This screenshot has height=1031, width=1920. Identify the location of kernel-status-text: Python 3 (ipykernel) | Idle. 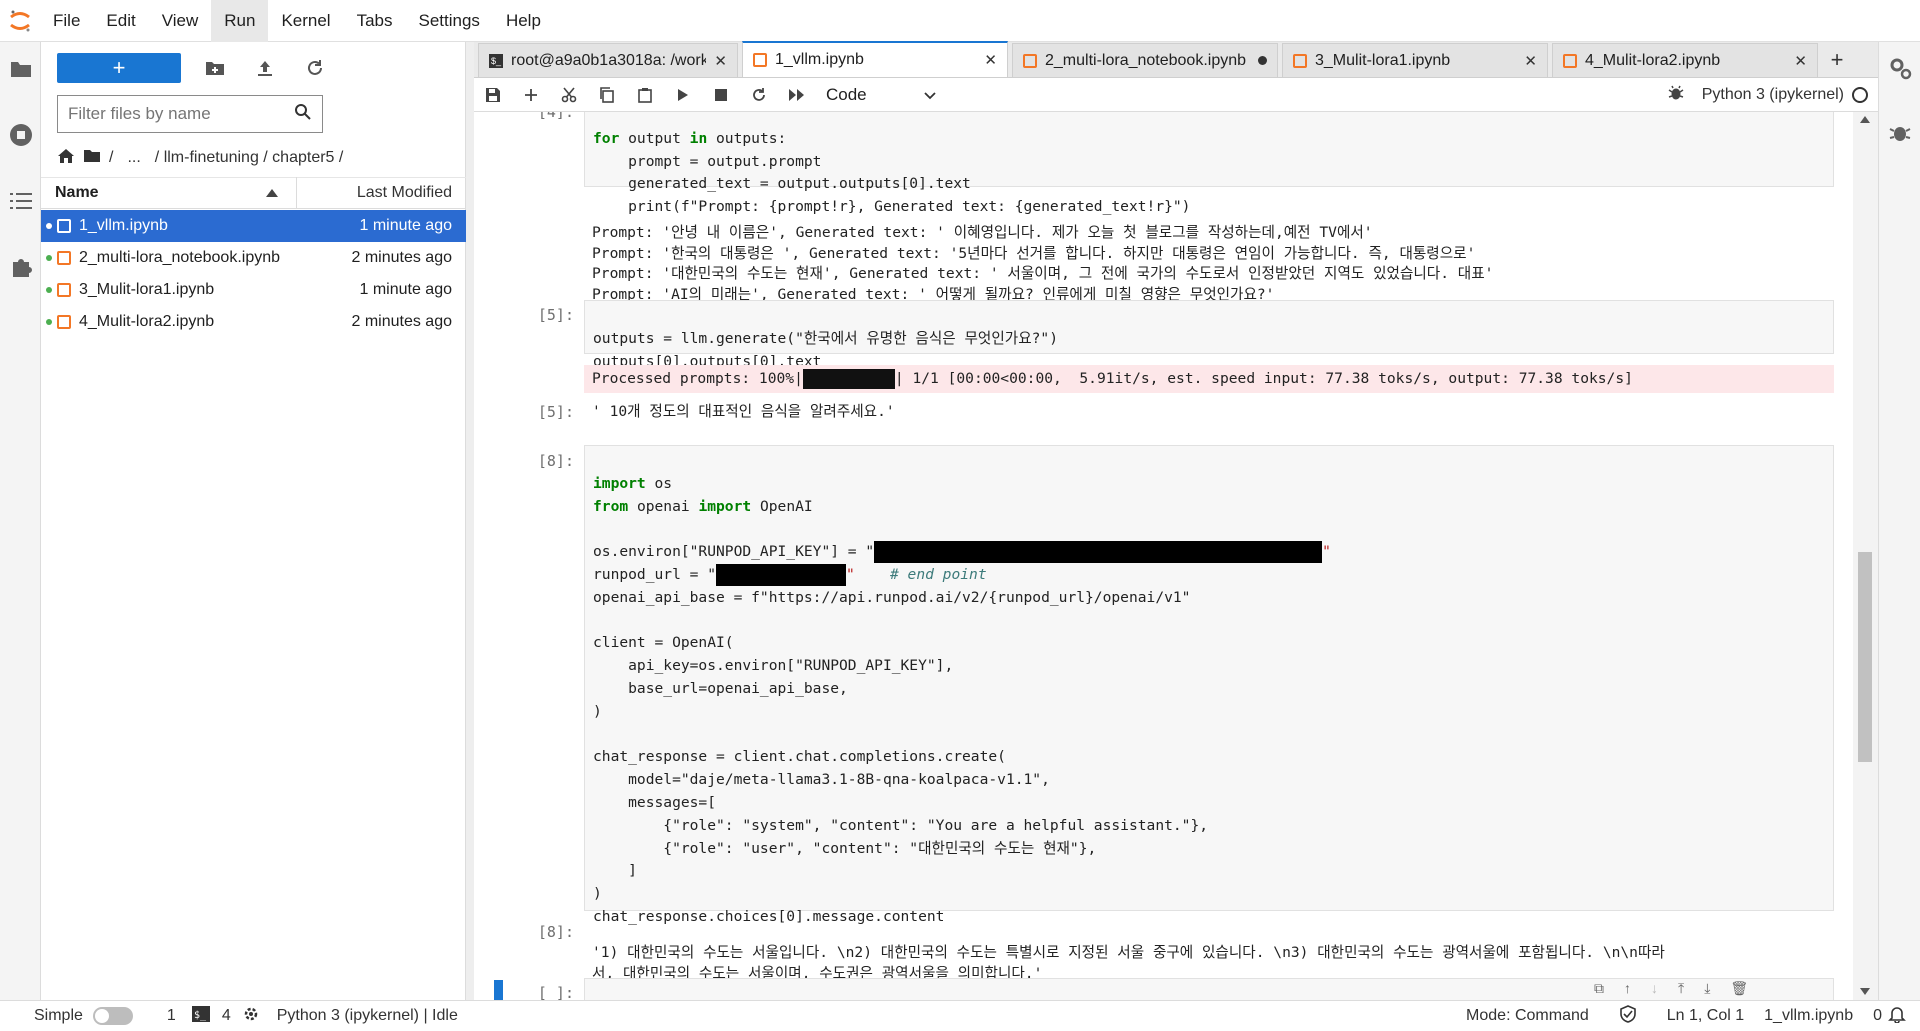
(367, 1016).